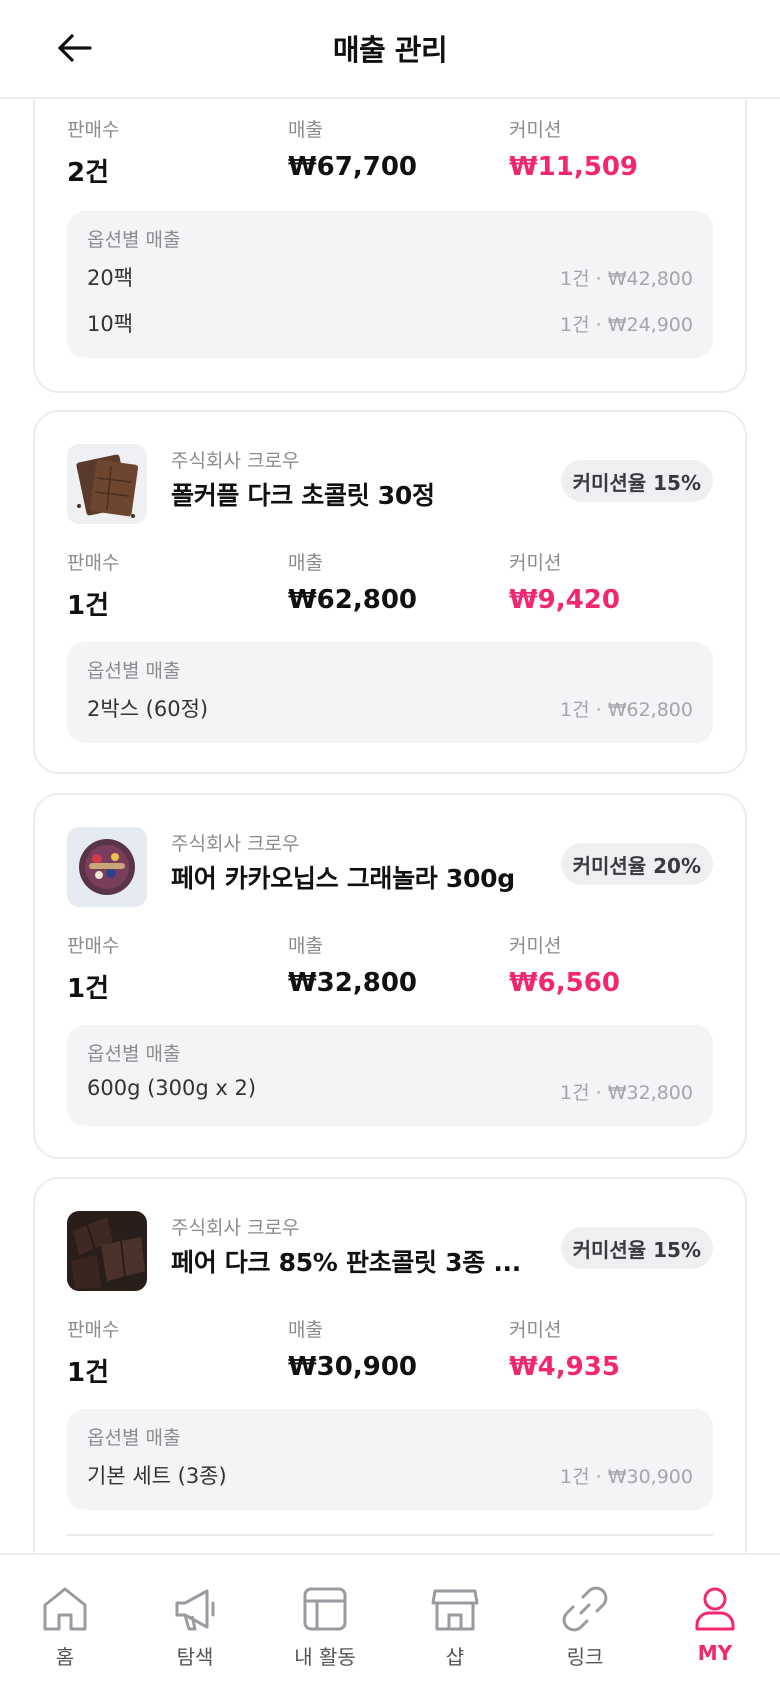 The width and height of the screenshot is (780, 1688). What do you see at coordinates (564, 1367) in the screenshot?
I see `commission-value: ₩4,935` at bounding box center [564, 1367].